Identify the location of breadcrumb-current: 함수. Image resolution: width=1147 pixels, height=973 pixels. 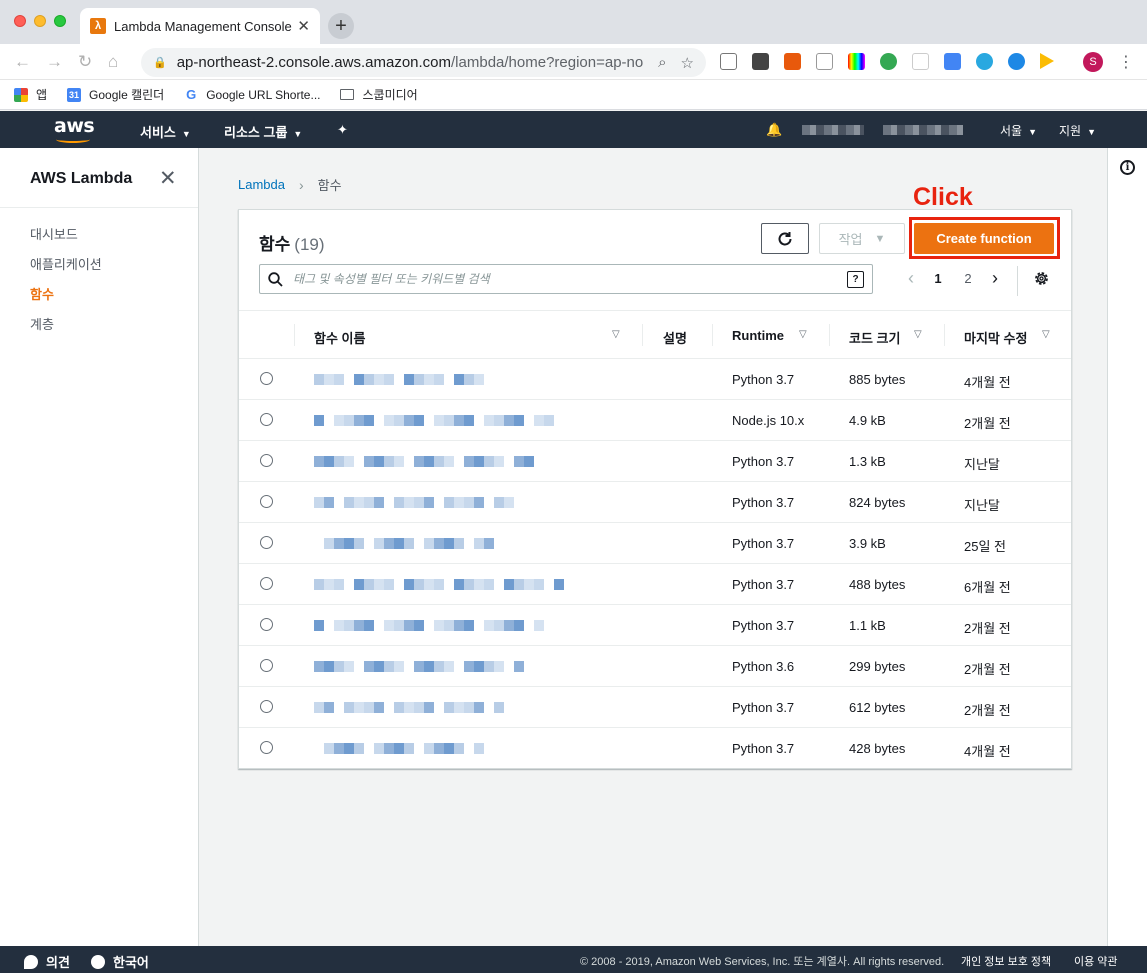
(329, 185).